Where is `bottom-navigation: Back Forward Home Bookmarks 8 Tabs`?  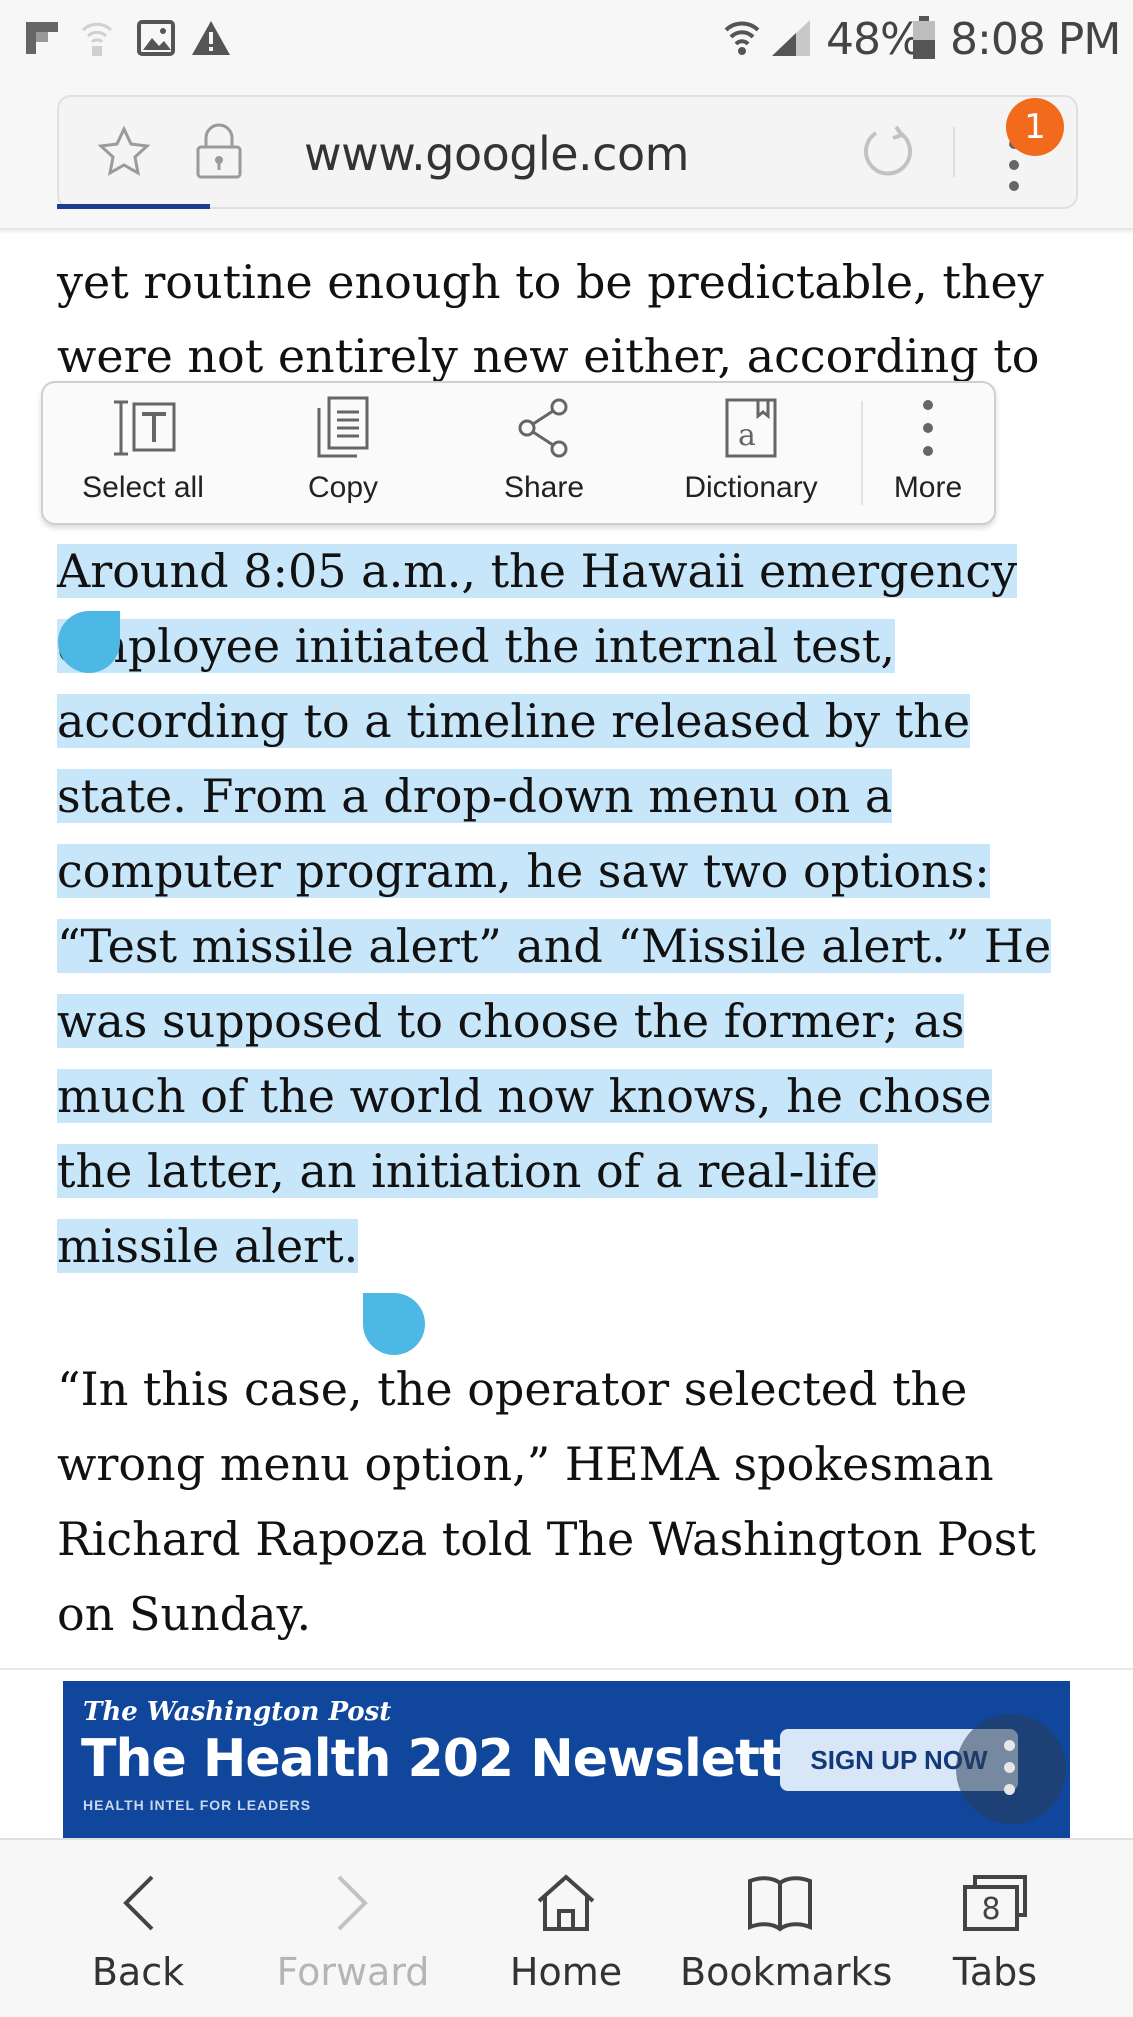 bottom-navigation: Back Forward Home Bookmarks 8 Tabs is located at coordinates (566, 1927).